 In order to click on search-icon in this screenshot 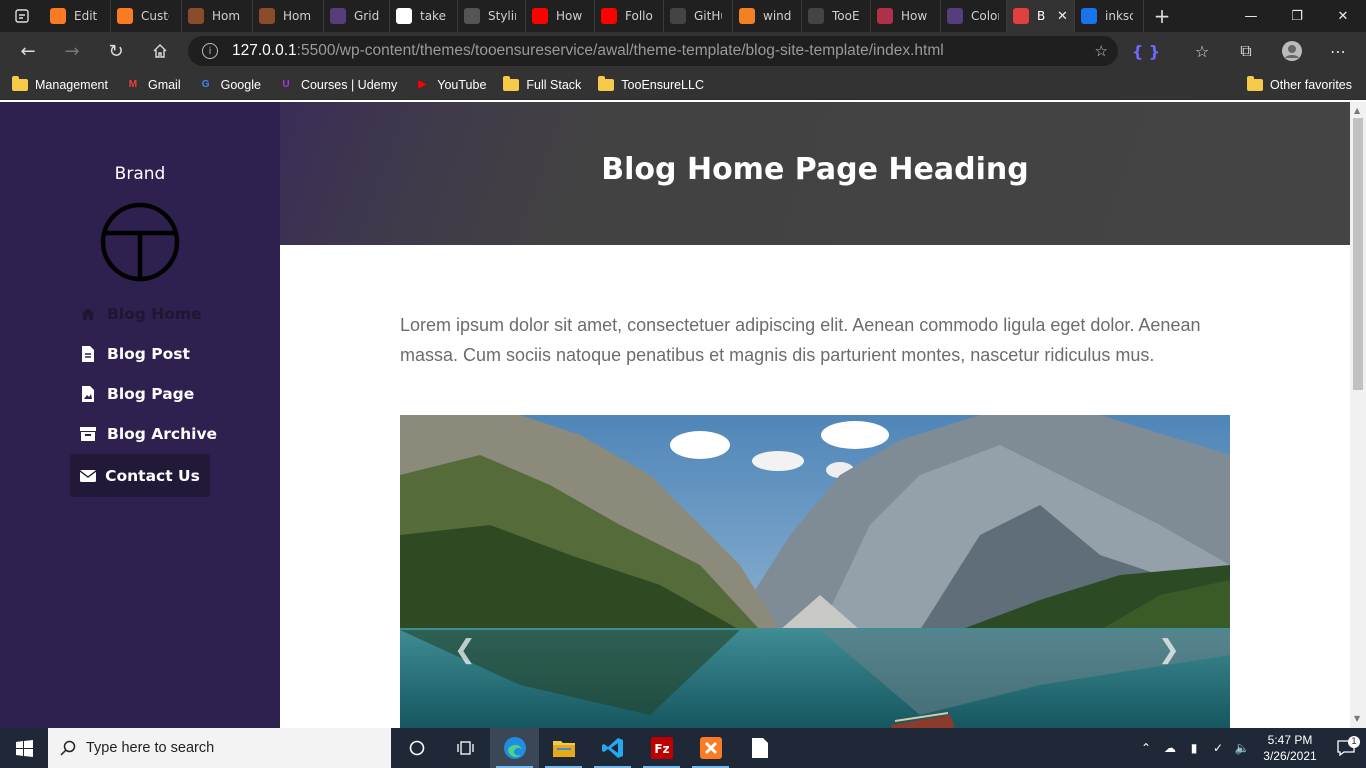, I will do `click(68, 748)`.